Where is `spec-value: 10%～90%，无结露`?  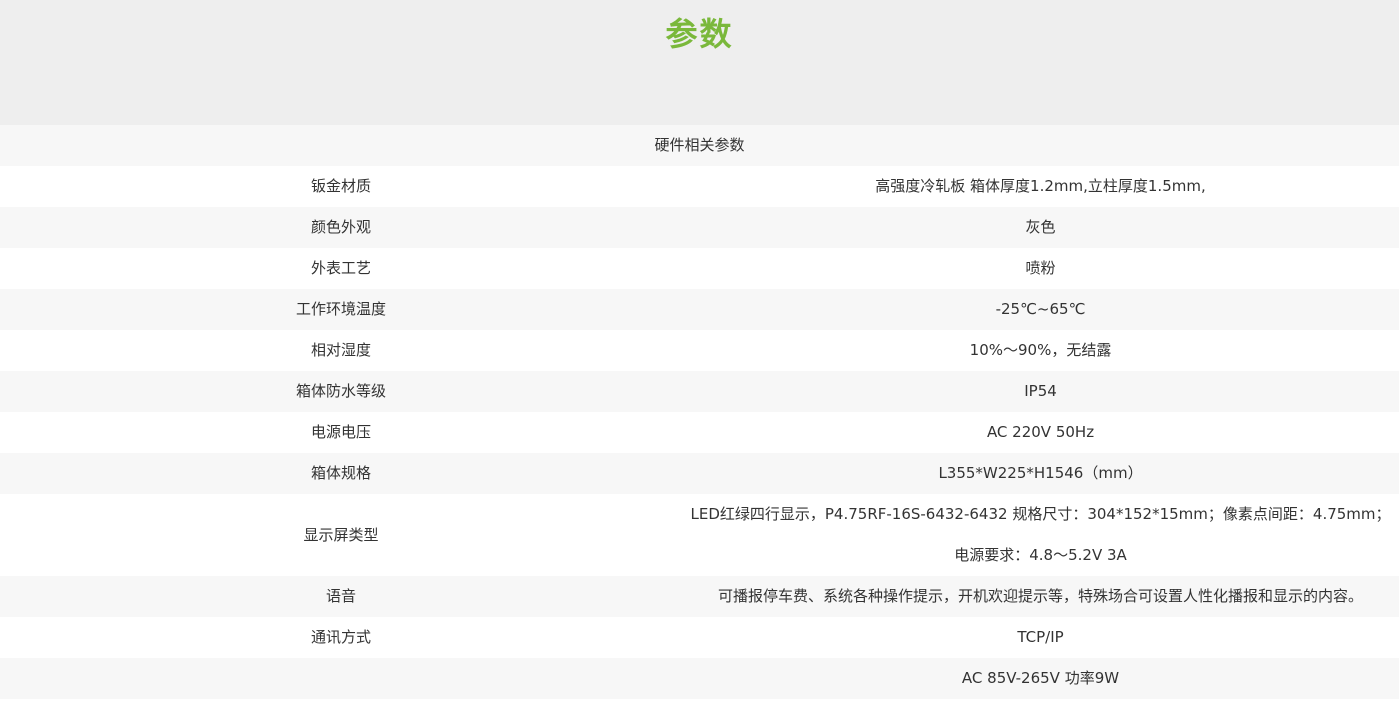 spec-value: 10%～90%，无结露 is located at coordinates (1040, 350).